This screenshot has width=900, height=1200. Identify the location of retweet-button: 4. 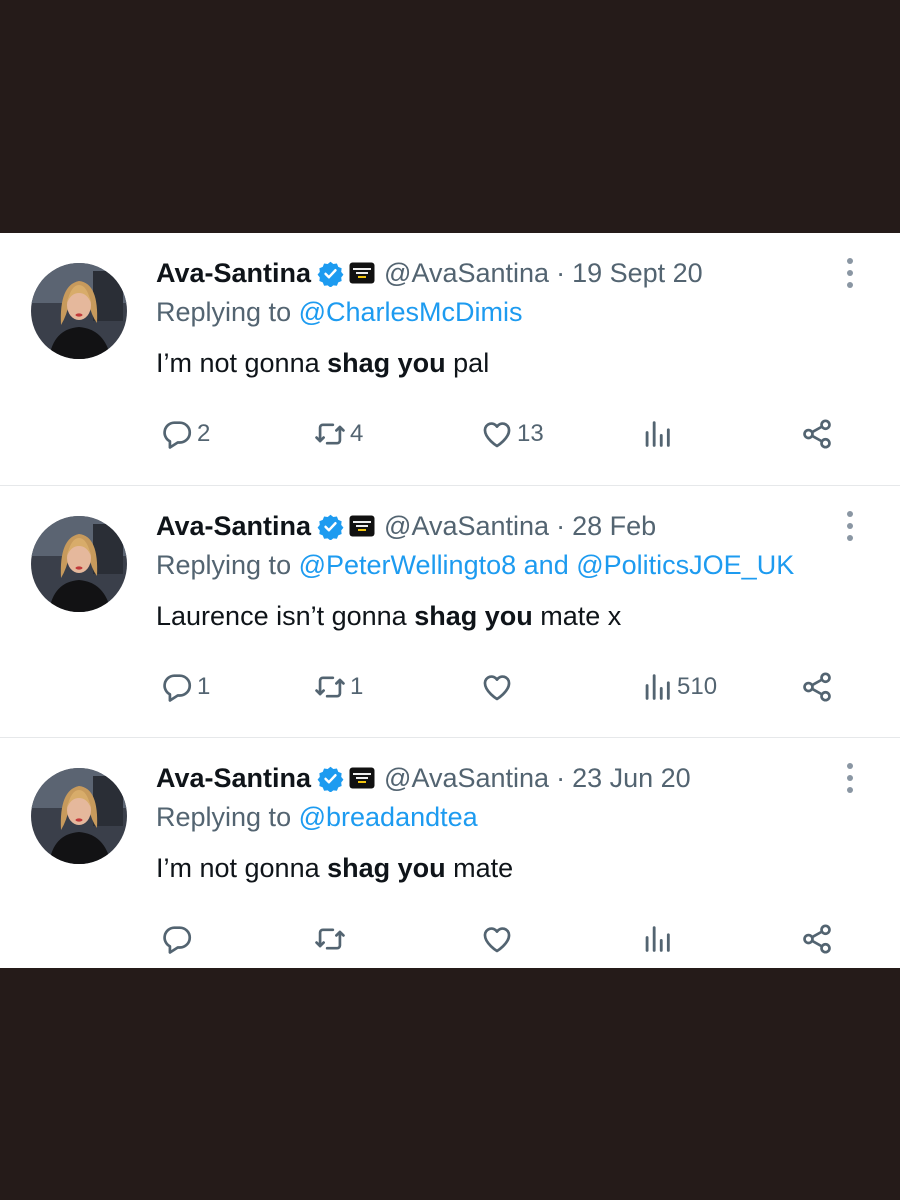
(338, 434).